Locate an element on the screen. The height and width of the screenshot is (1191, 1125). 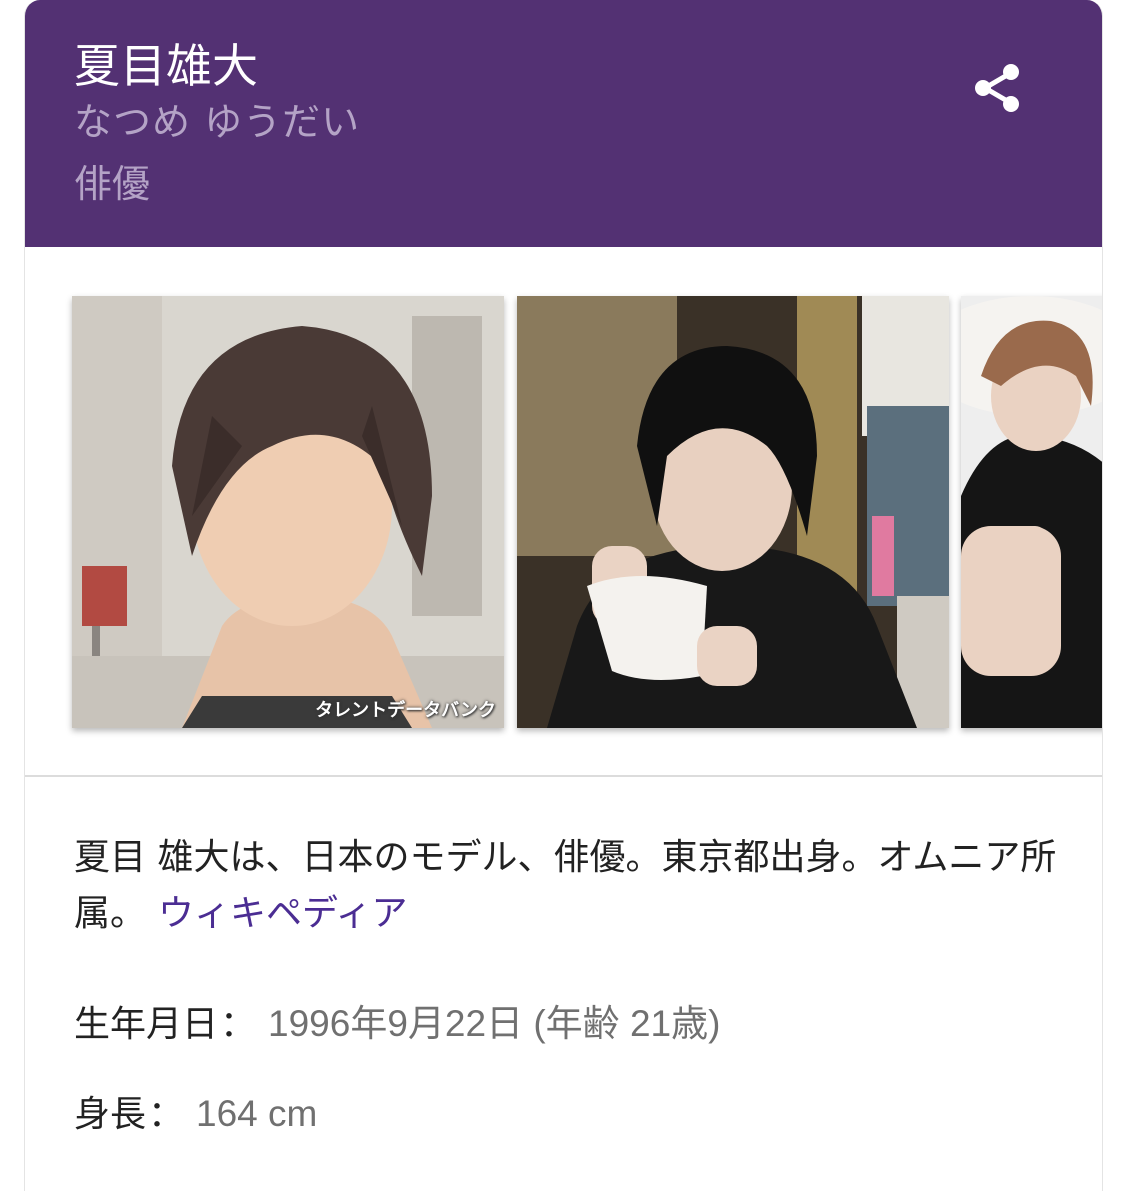
section-divider is located at coordinates (563, 776).